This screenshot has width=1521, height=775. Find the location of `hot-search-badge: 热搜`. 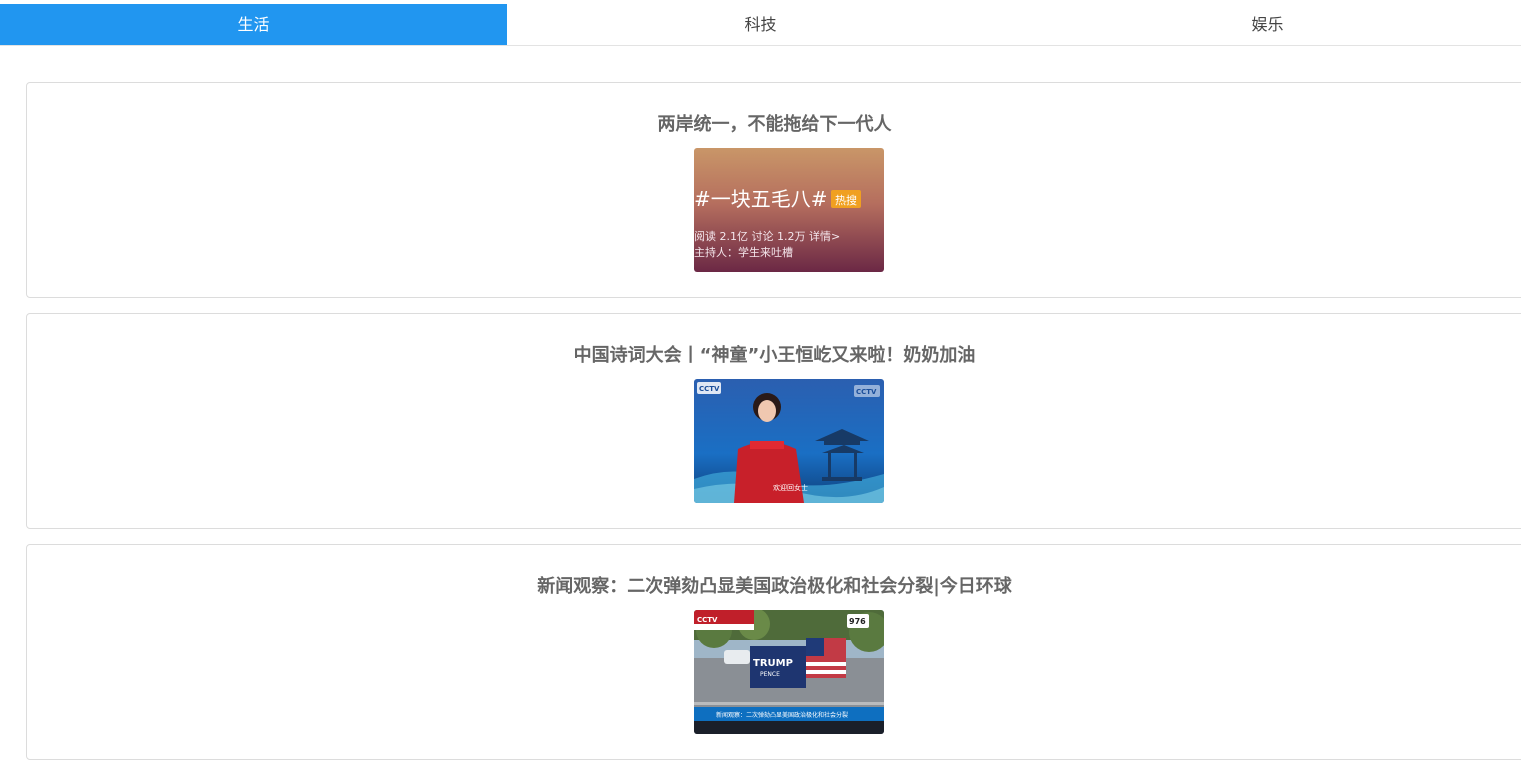

hot-search-badge: 热搜 is located at coordinates (846, 200).